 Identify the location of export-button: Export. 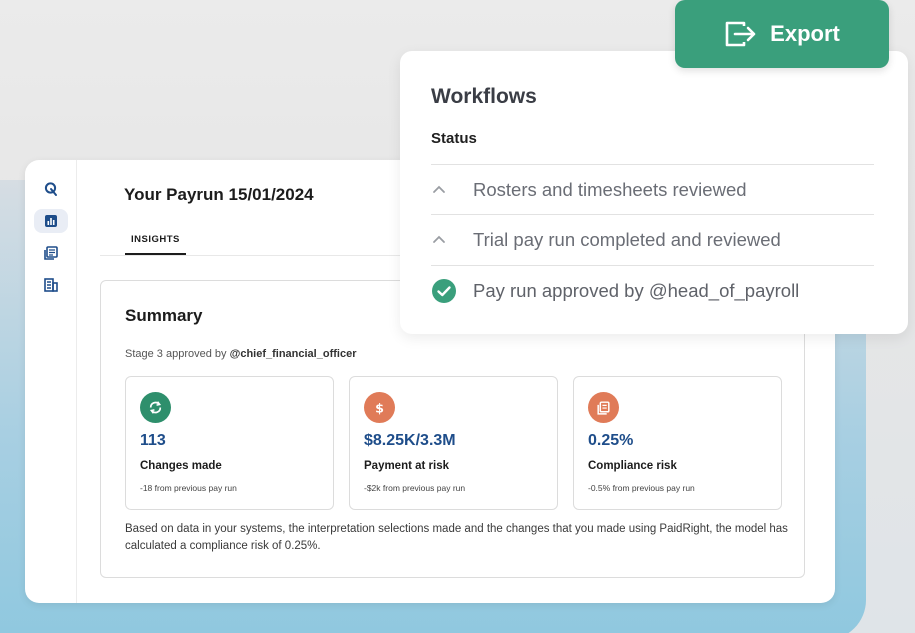
(782, 34).